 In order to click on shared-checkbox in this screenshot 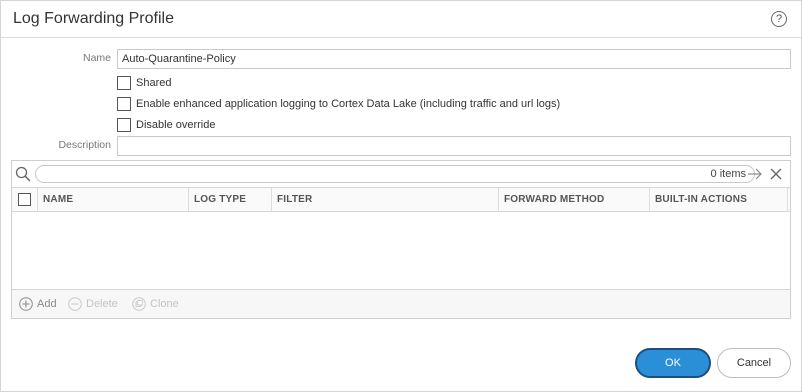, I will do `click(124, 83)`.